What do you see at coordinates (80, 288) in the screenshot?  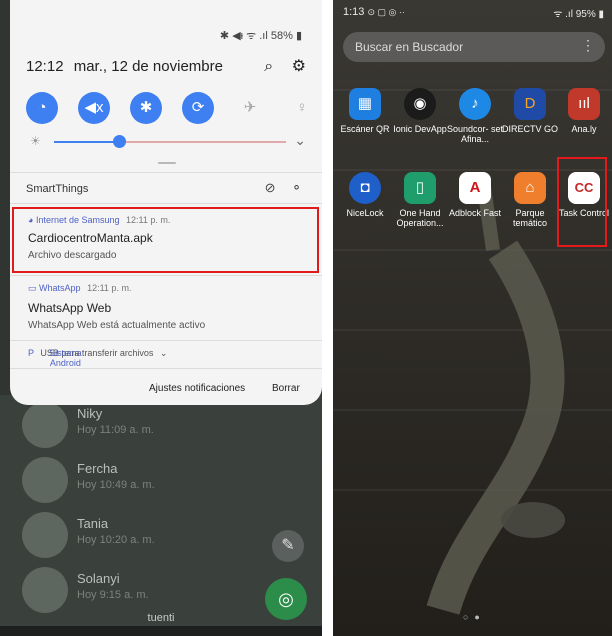 I see `notification-app: ▭ WhatsApp 12:11 p. m.` at bounding box center [80, 288].